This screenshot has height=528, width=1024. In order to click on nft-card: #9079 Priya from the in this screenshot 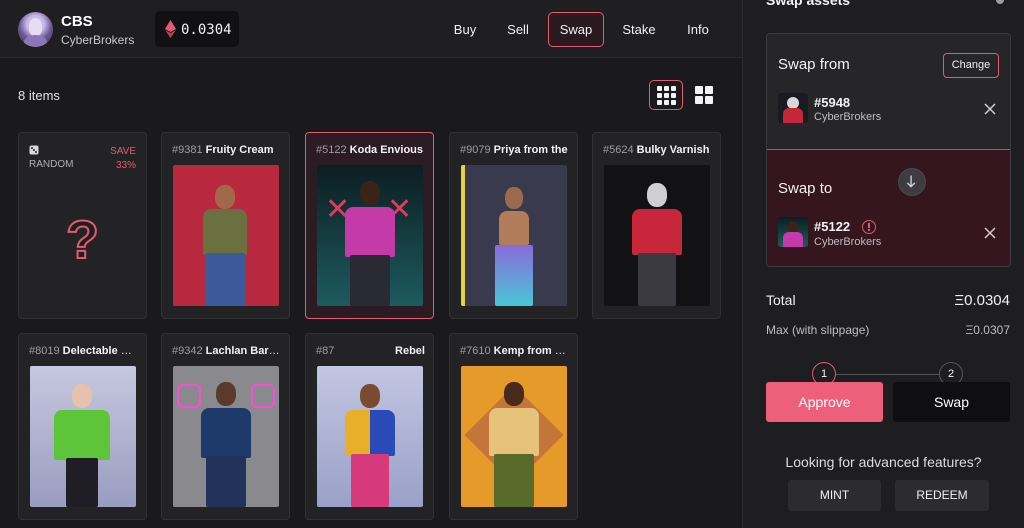, I will do `click(513, 225)`.